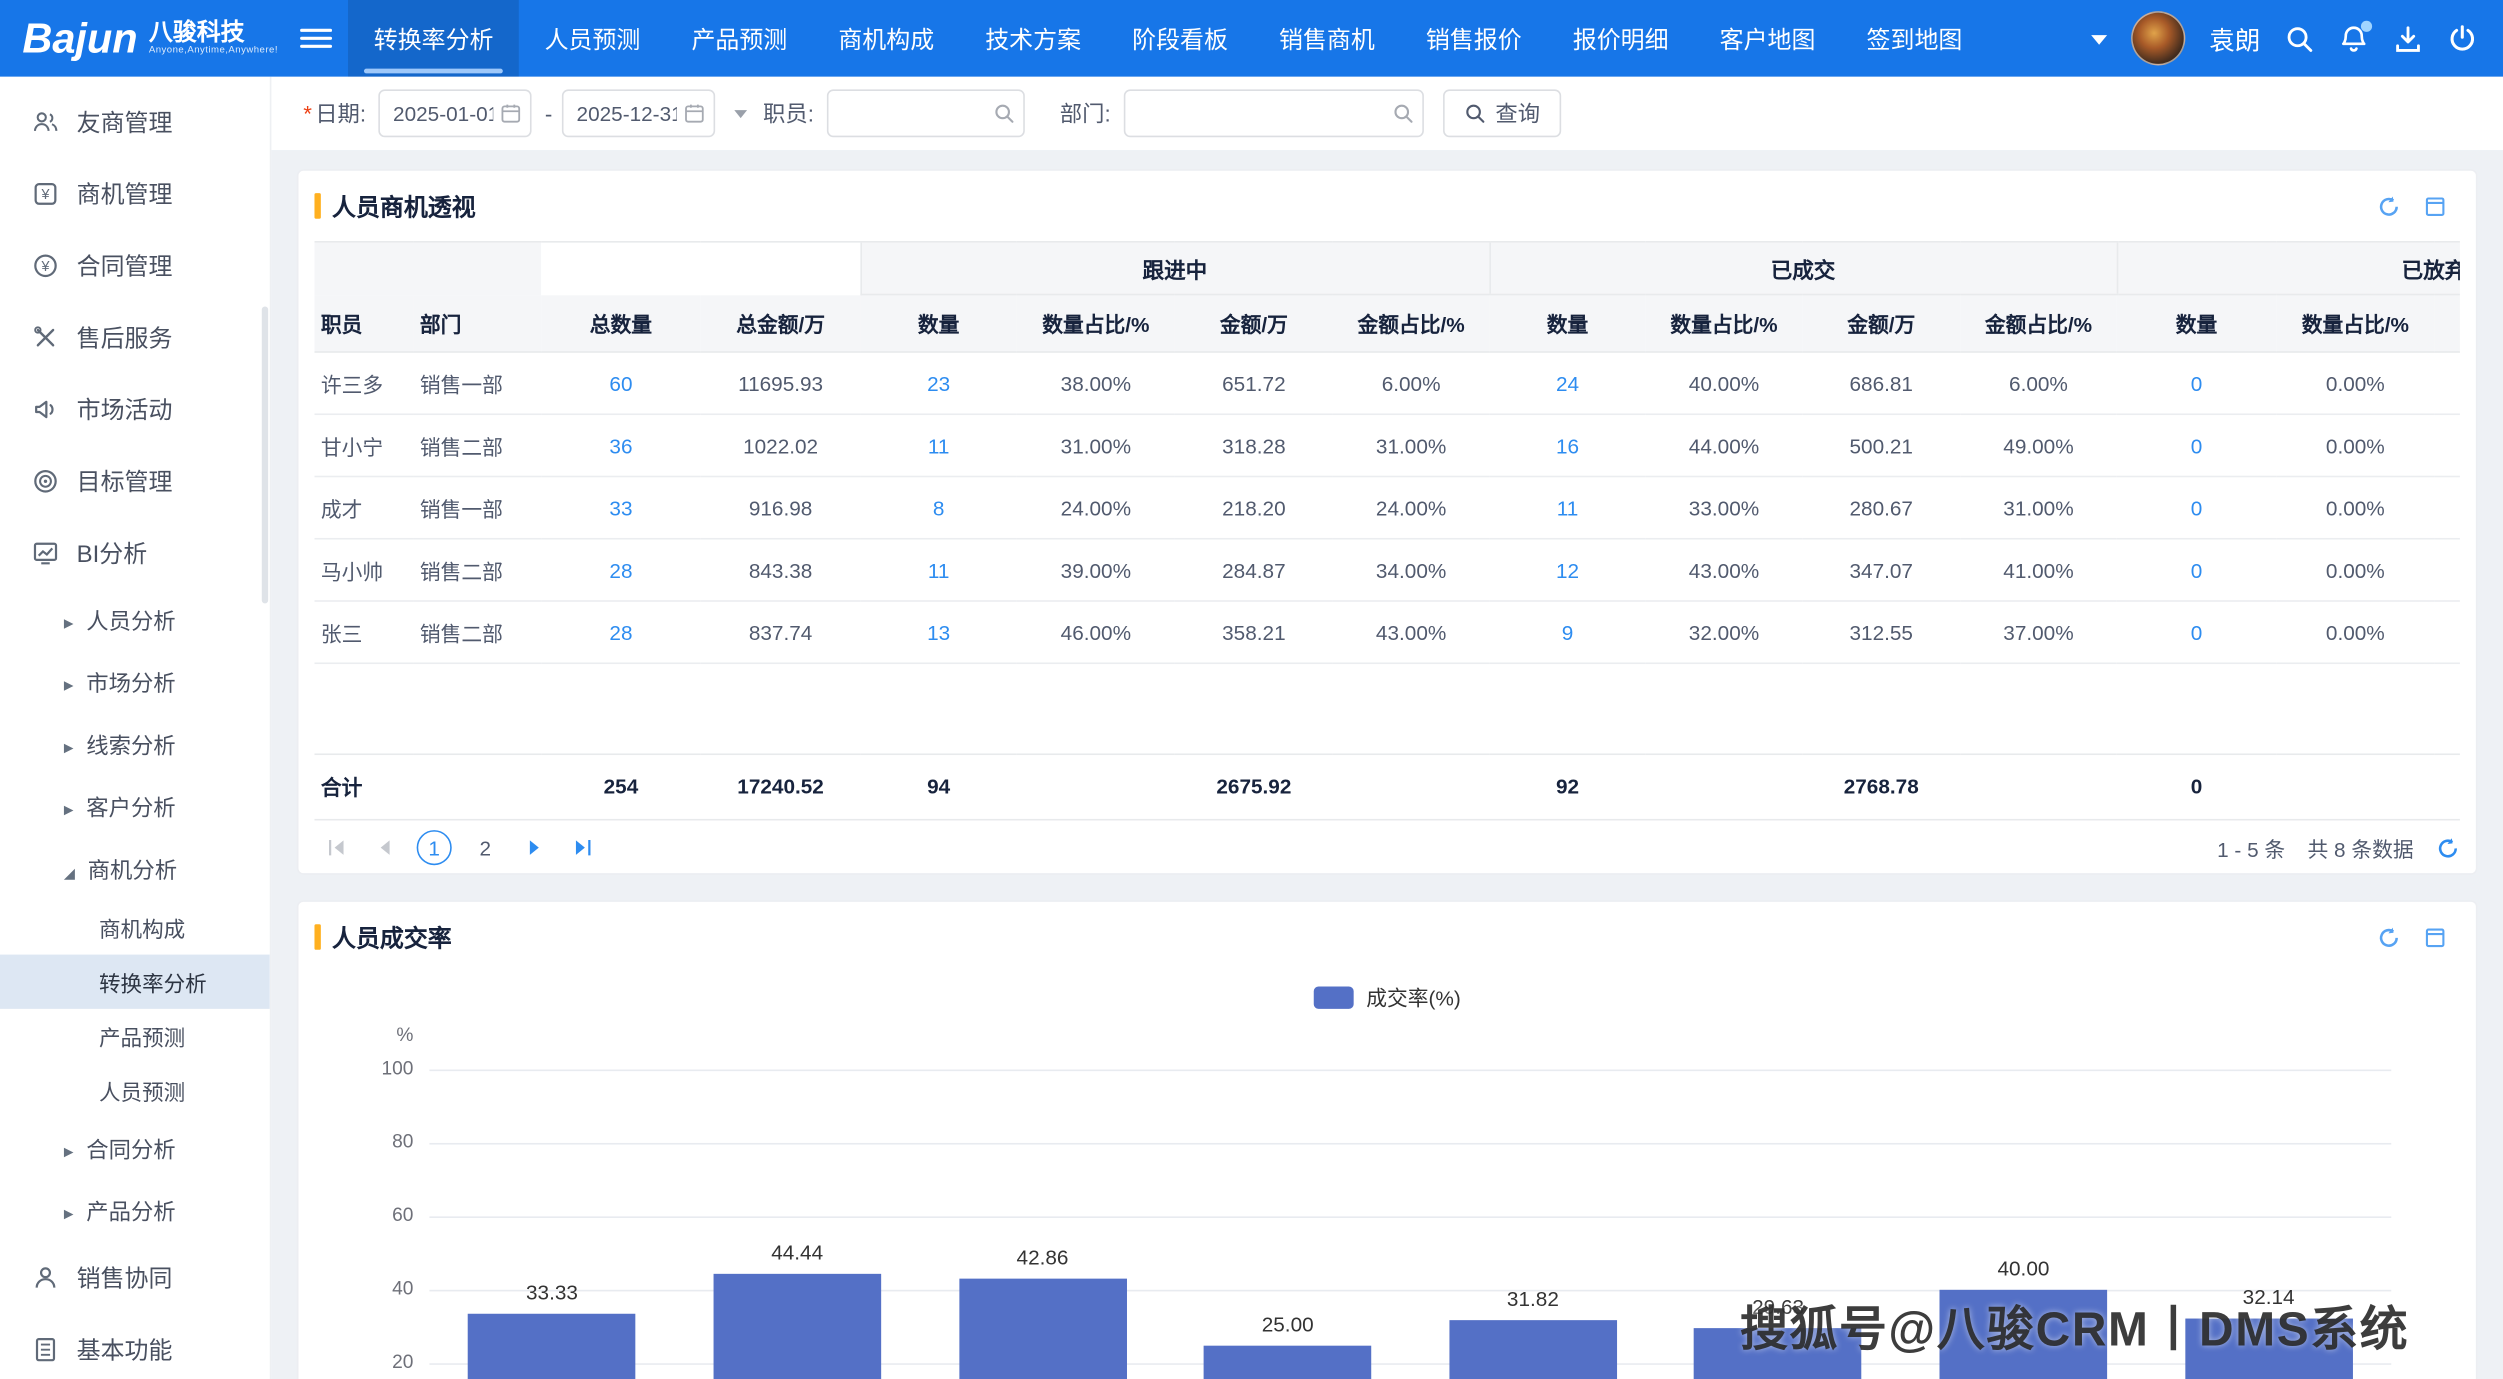  I want to click on last-page-icon, so click(582, 847).